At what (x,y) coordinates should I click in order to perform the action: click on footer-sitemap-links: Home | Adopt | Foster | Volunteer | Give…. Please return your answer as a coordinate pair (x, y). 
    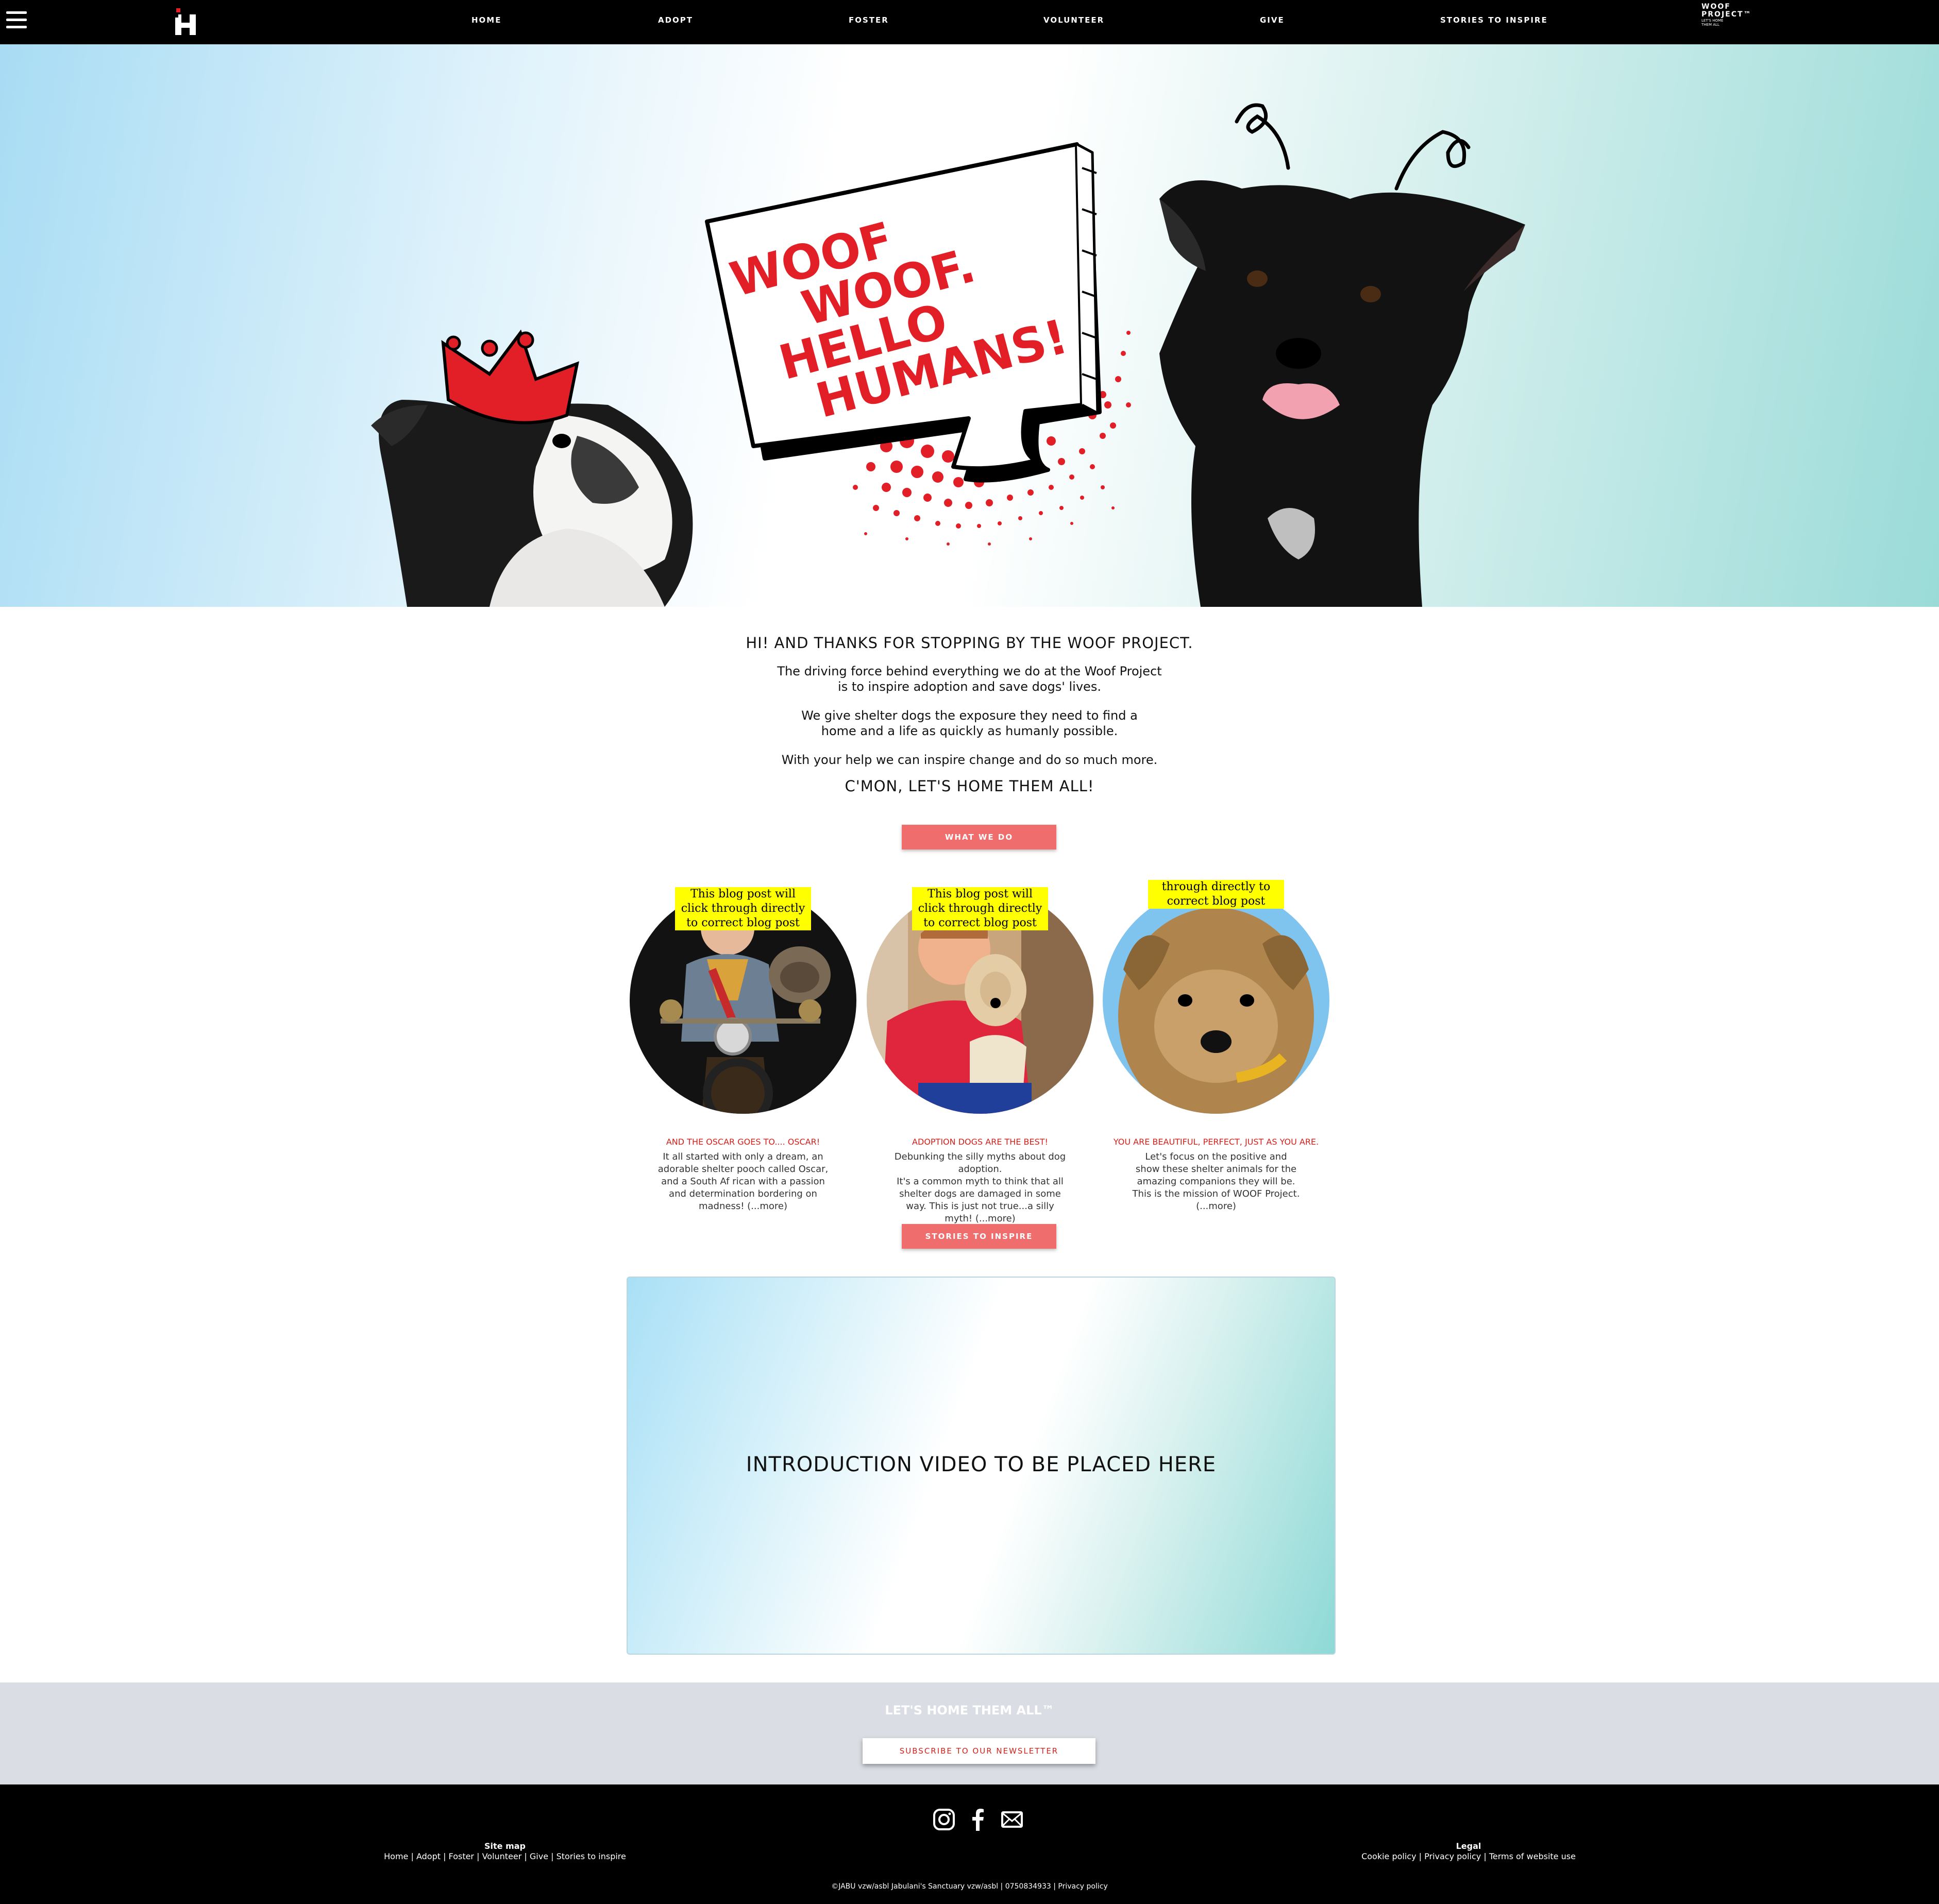
    Looking at the image, I should click on (505, 1856).